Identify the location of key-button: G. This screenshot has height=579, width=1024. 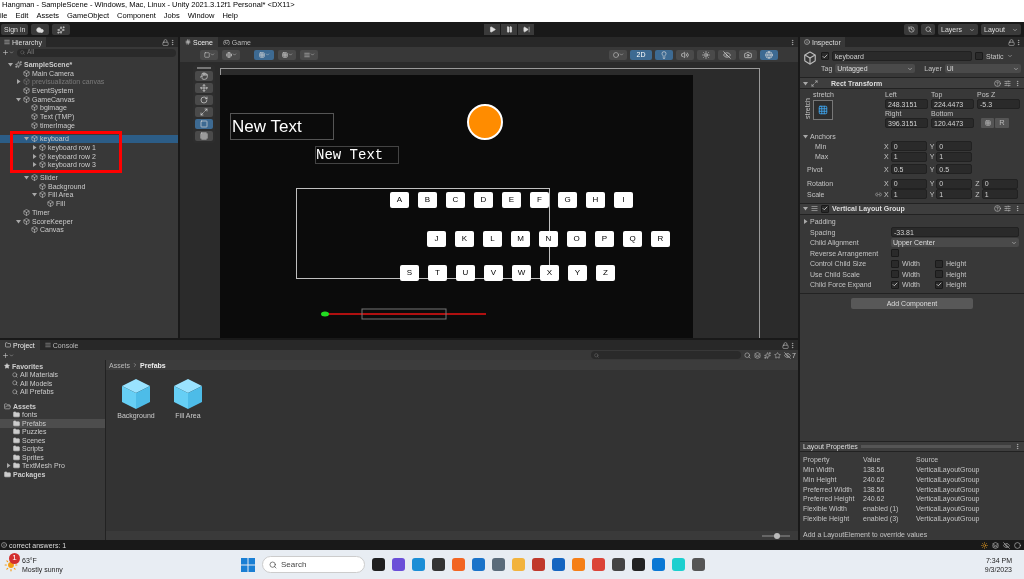
(567, 200).